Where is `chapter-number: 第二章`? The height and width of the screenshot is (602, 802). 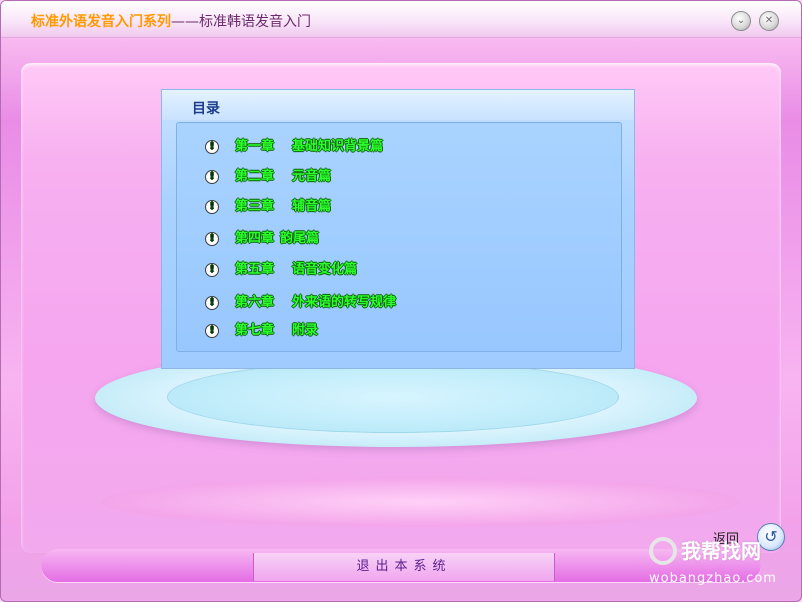 chapter-number: 第二章 is located at coordinates (255, 176).